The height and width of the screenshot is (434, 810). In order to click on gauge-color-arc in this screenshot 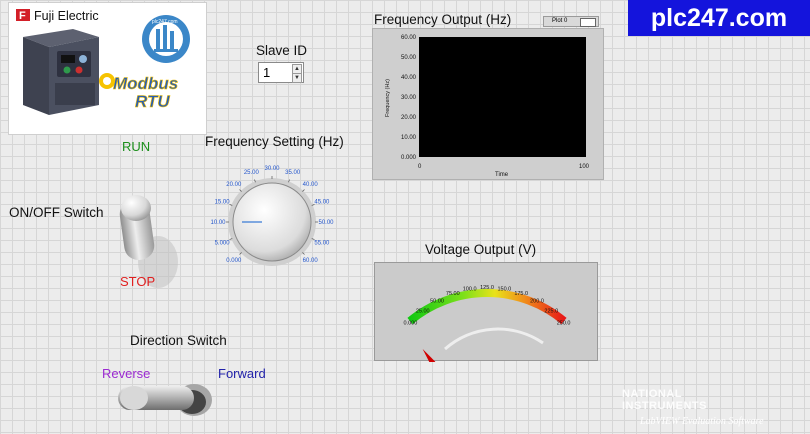, I will do `click(487, 307)`.